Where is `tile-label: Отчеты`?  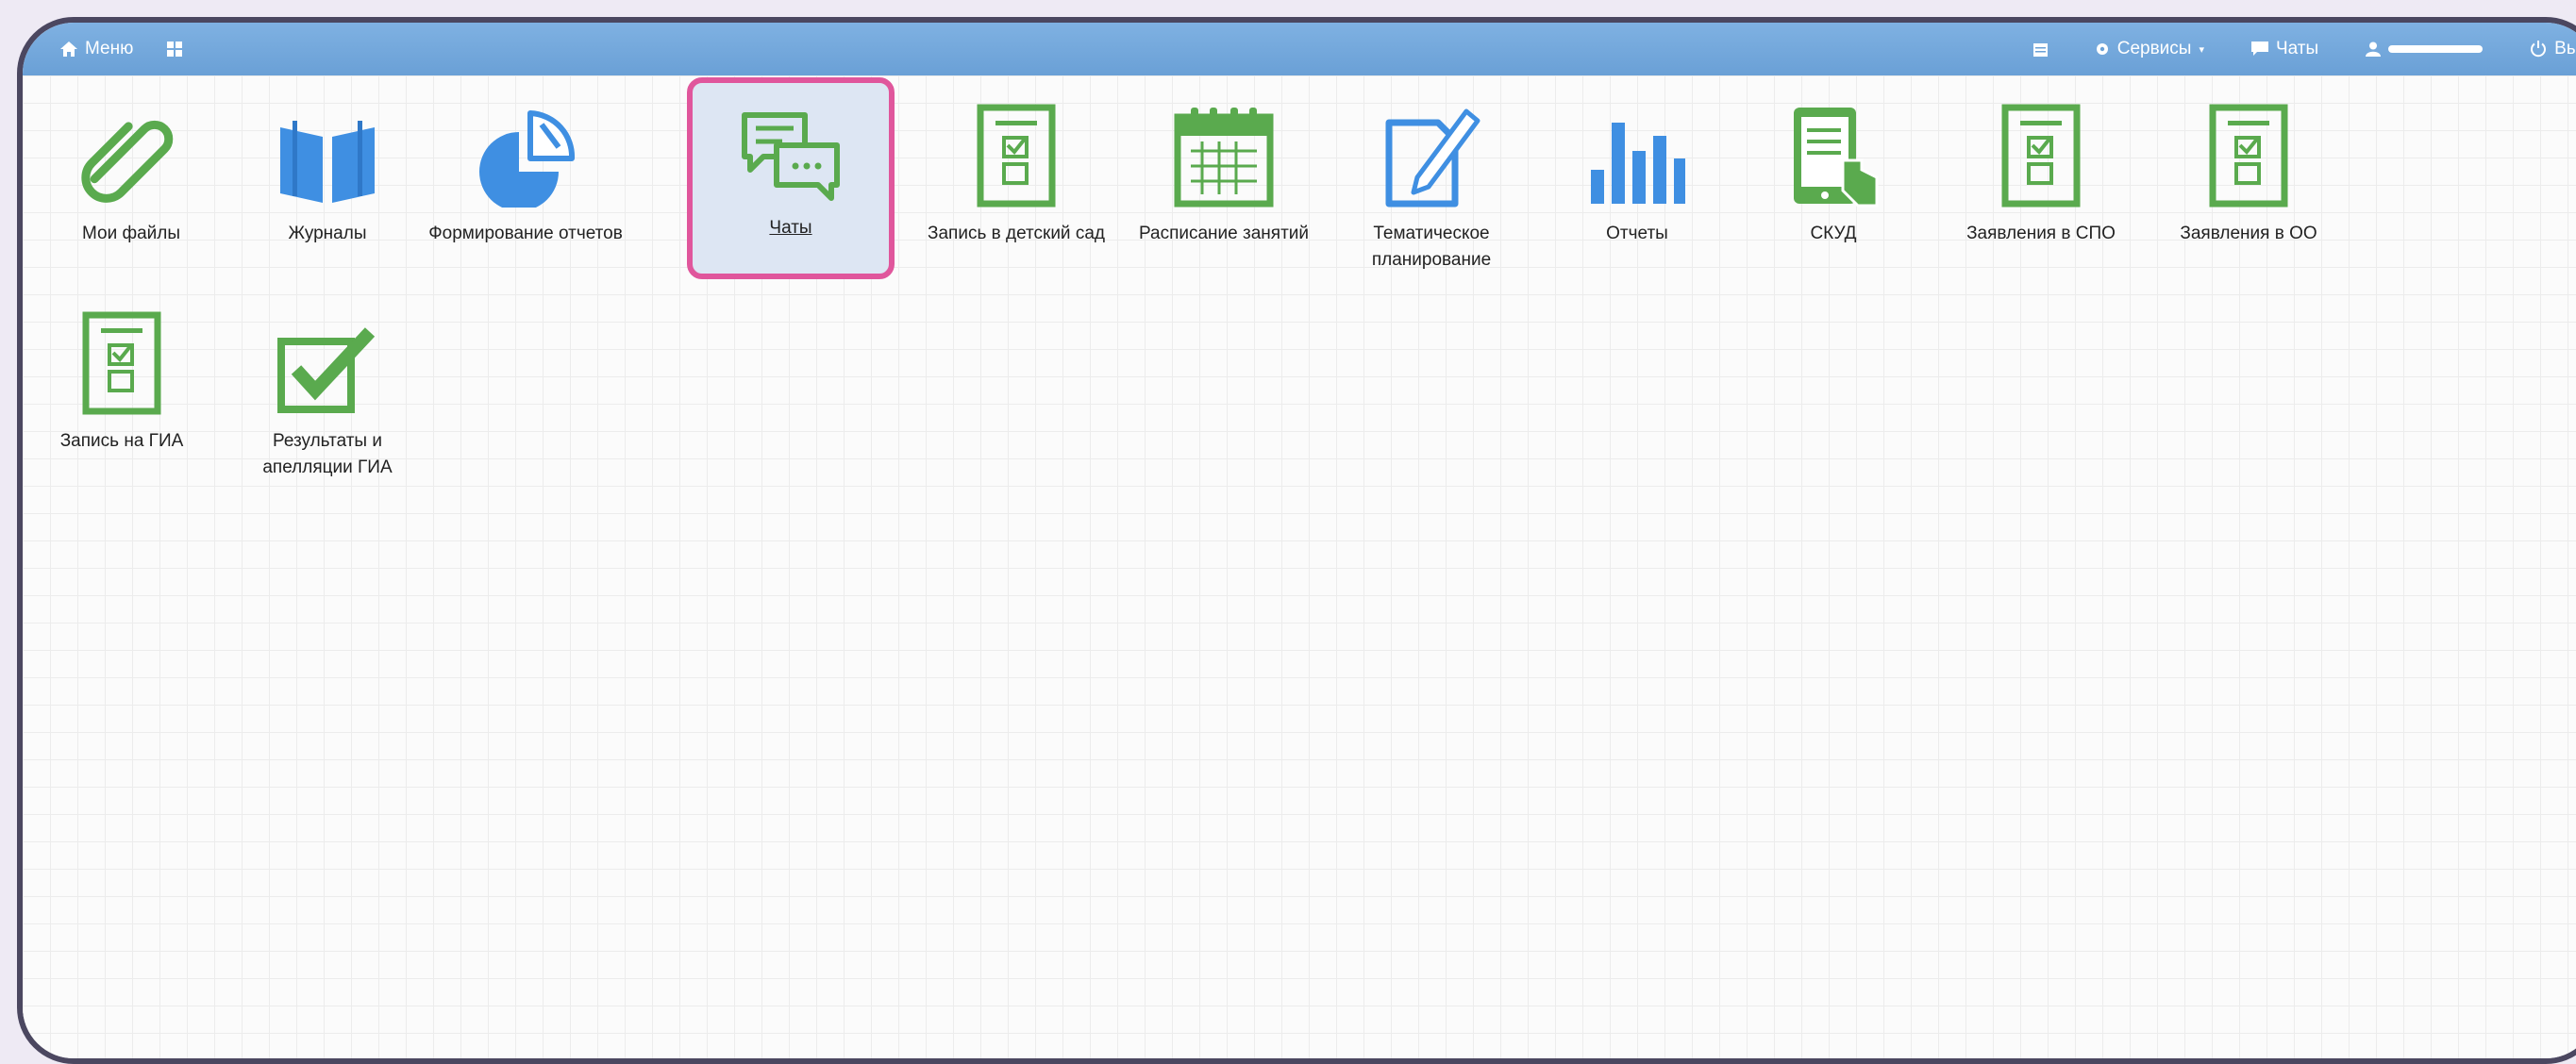
tile-label: Отчеты is located at coordinates (1637, 233).